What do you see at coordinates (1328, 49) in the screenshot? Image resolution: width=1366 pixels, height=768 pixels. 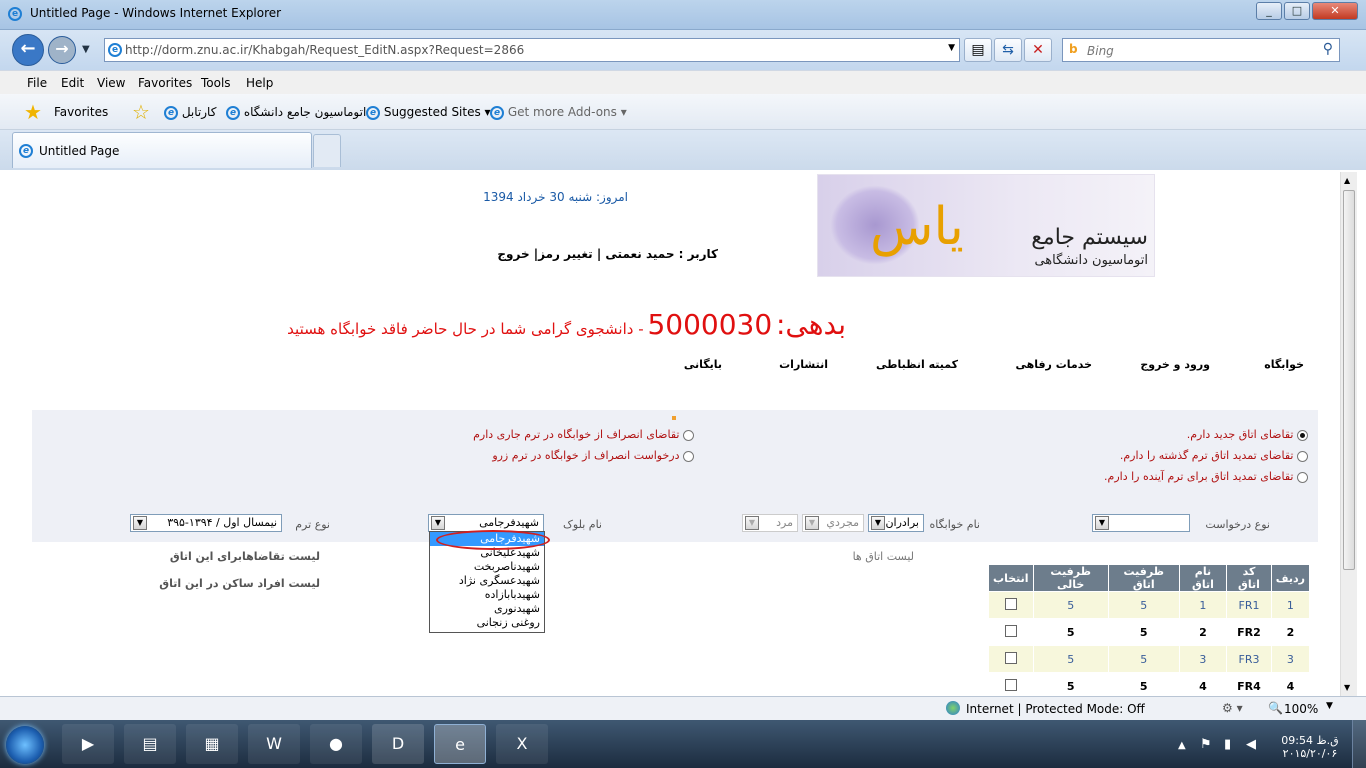 I see `search-icon: ⚲` at bounding box center [1328, 49].